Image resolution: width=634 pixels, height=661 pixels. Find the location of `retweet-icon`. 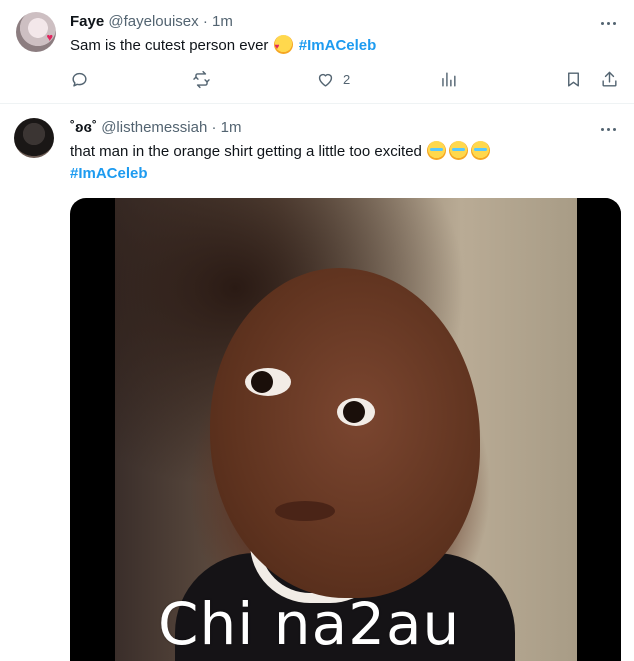

retweet-icon is located at coordinates (201, 79).